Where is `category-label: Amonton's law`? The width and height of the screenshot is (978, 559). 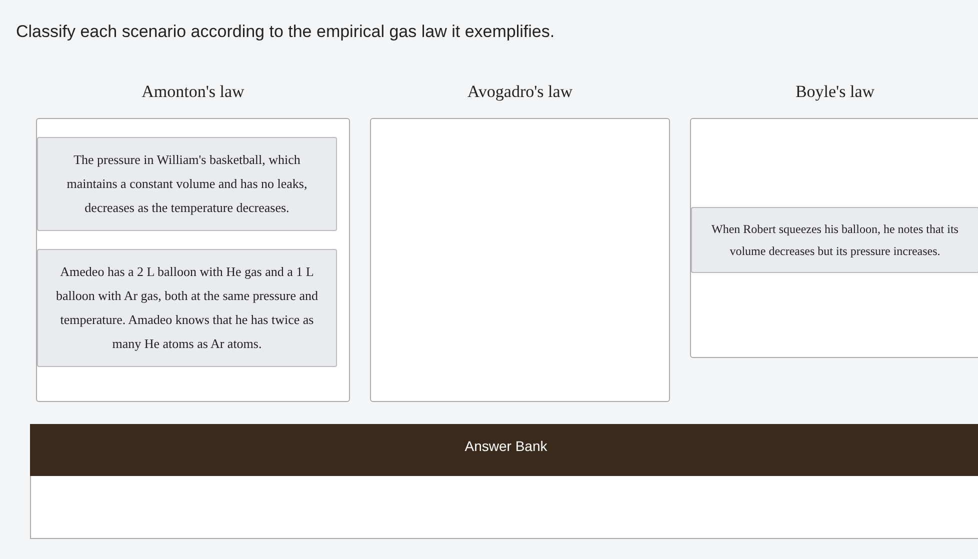
category-label: Amonton's law is located at coordinates (193, 92).